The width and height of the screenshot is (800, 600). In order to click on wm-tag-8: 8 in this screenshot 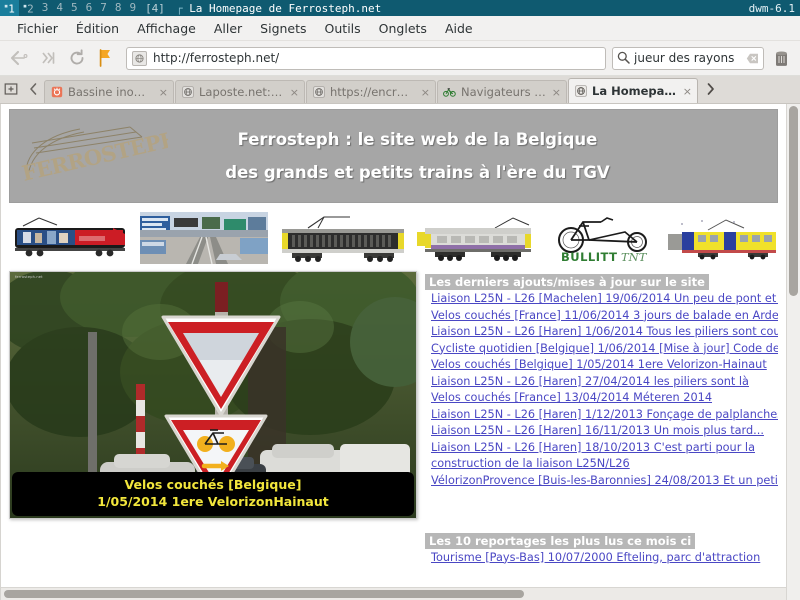, I will do `click(118, 8)`.